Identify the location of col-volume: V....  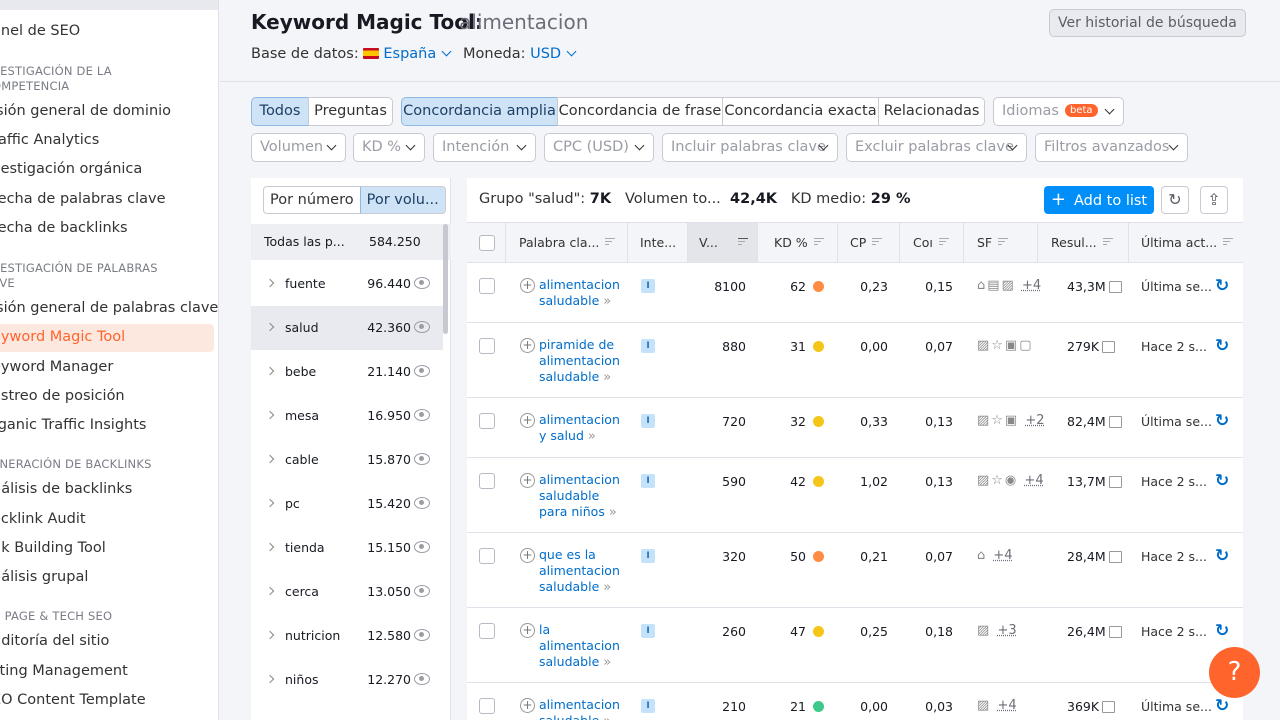
(722, 243).